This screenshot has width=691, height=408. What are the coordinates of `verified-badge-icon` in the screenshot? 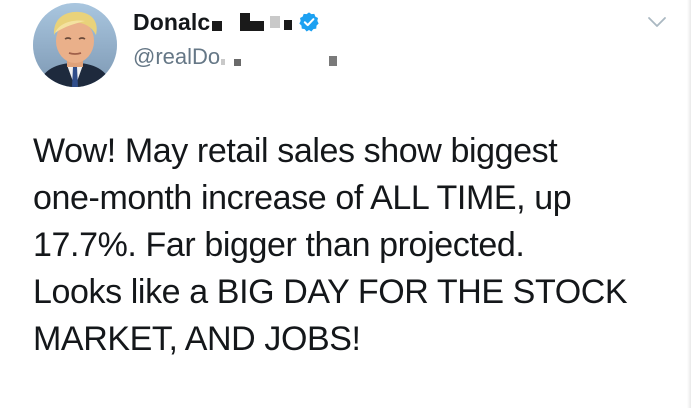 It's located at (309, 22).